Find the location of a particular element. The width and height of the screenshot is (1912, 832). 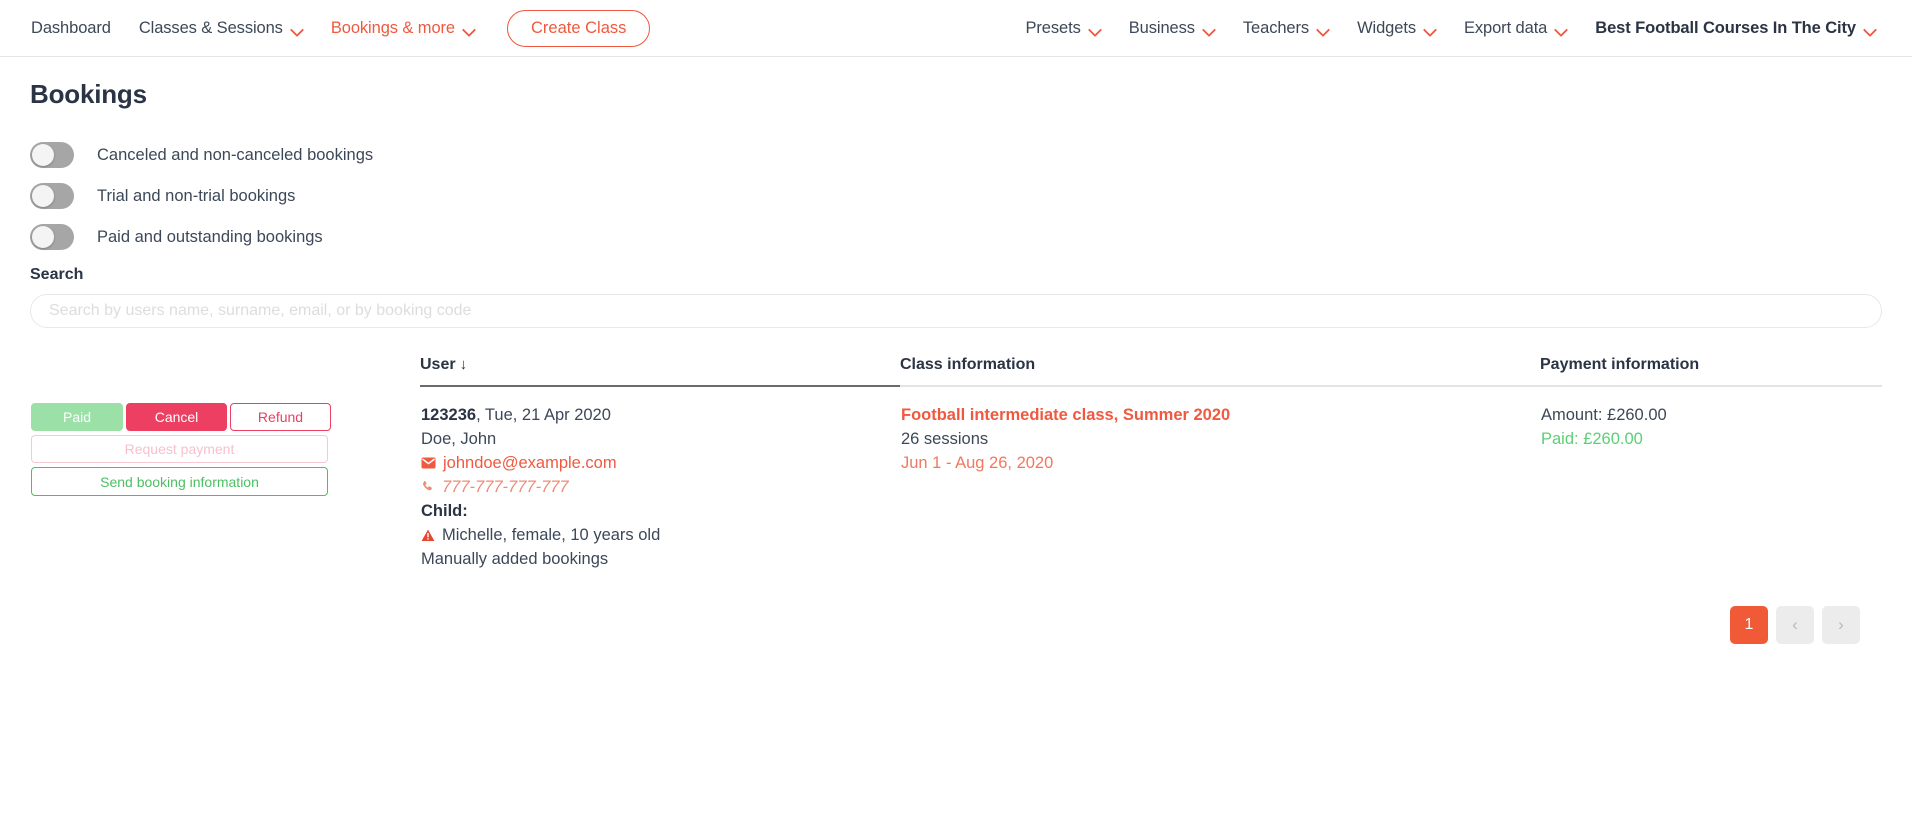

toggle-row-trial: Trial and non-trial bookings is located at coordinates (956, 196).